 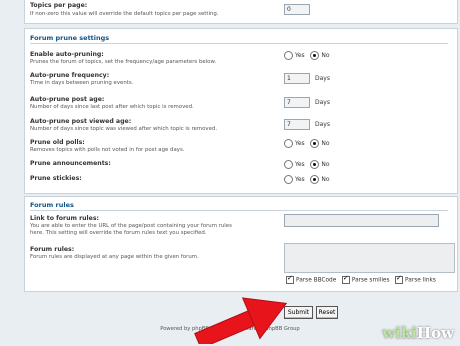 I want to click on prune-viewed-age-label: Auto-prune post viewed age:, so click(x=81, y=121).